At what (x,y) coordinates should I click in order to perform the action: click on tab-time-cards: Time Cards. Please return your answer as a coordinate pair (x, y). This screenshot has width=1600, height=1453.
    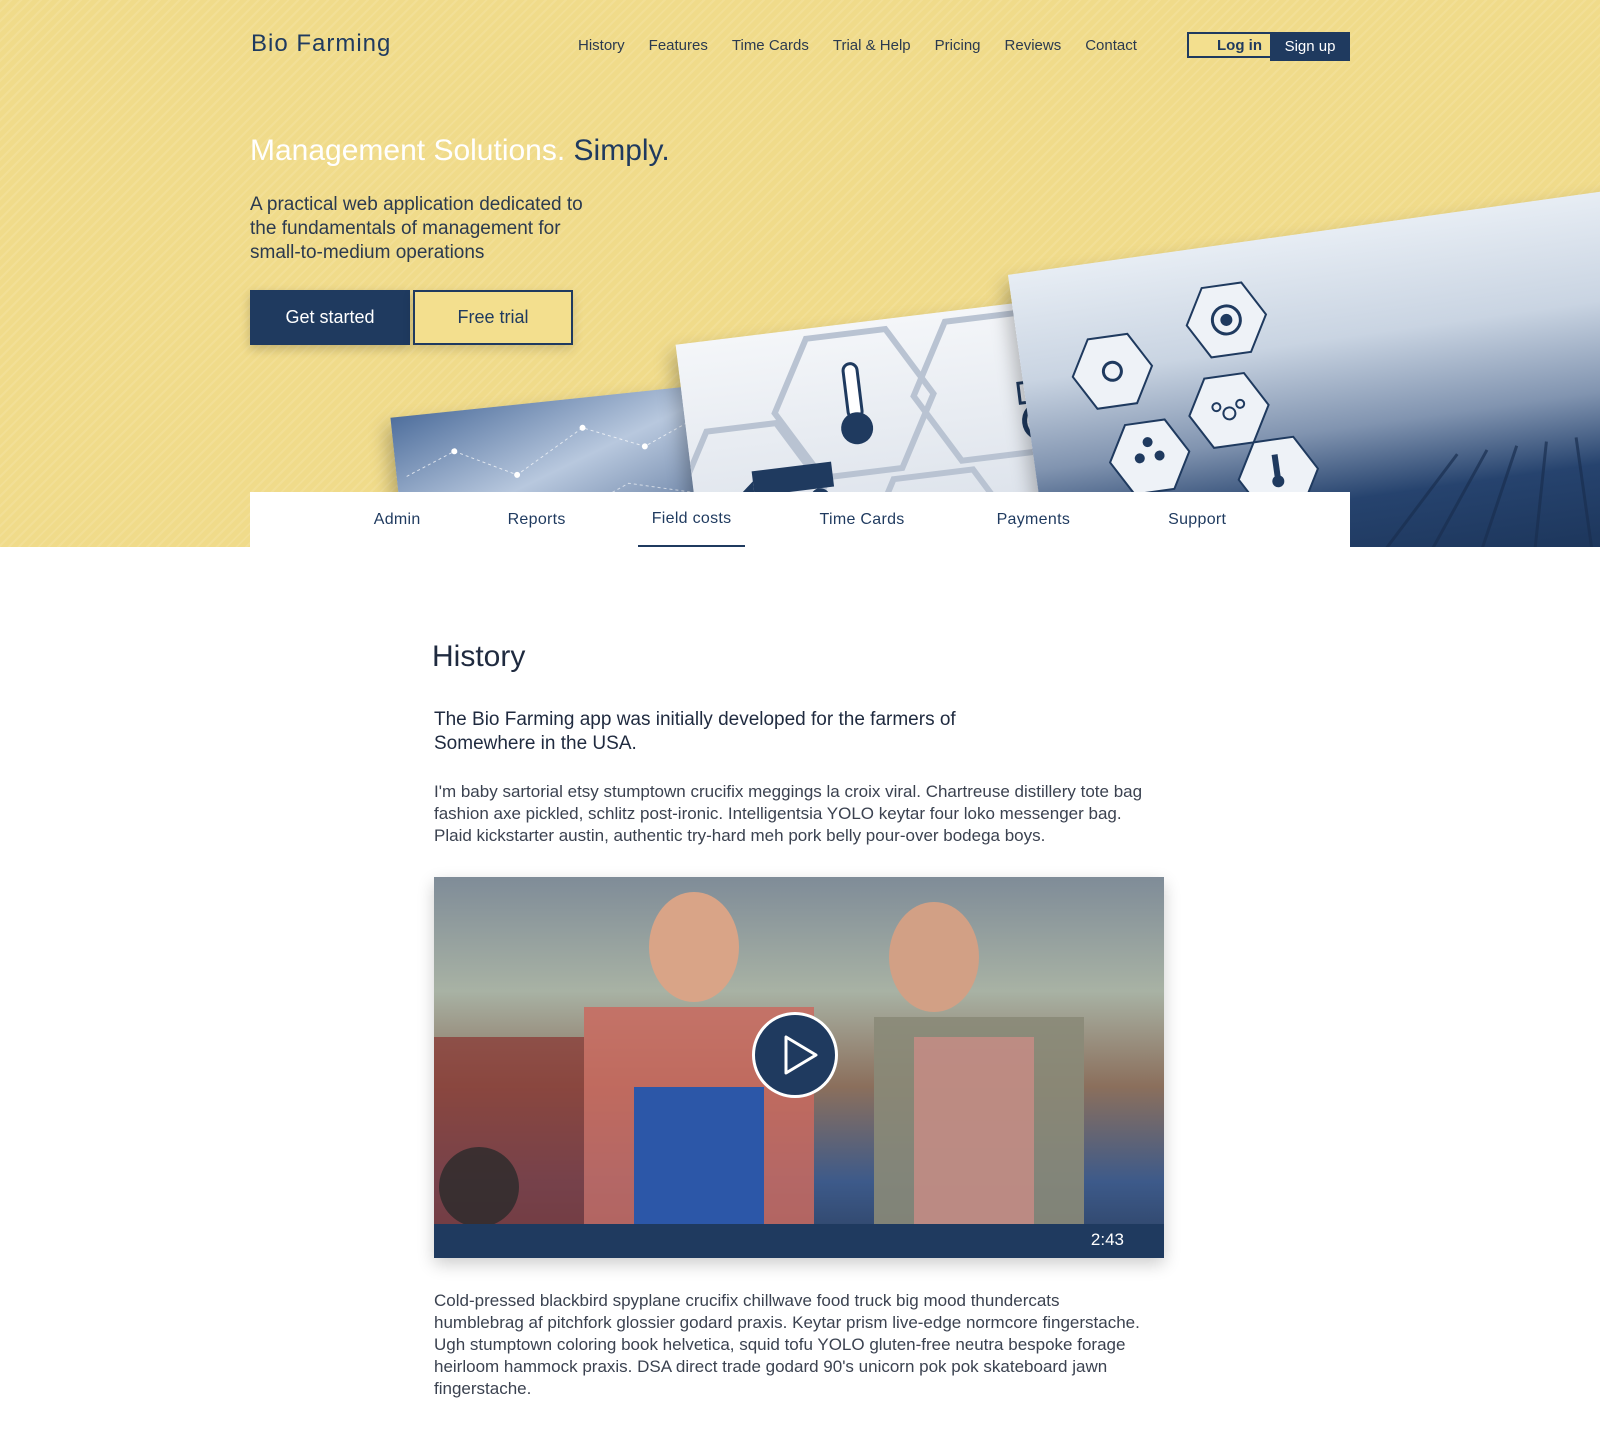
    Looking at the image, I should click on (861, 519).